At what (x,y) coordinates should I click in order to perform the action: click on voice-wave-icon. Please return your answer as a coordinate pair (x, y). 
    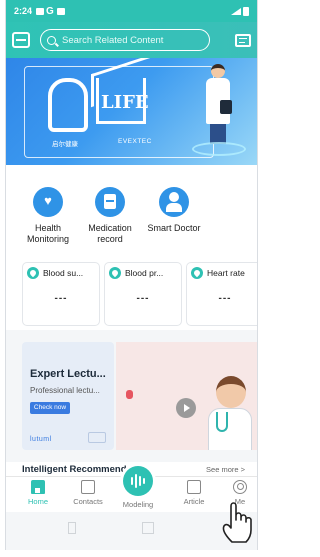
    Looking at the image, I should click on (138, 481).